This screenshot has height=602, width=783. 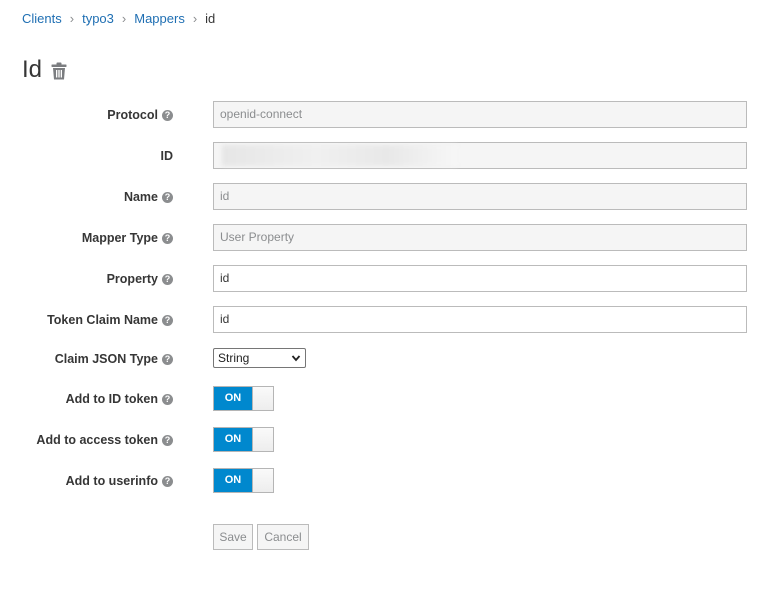 What do you see at coordinates (480, 114) in the screenshot?
I see `protocol-field: openid-connect` at bounding box center [480, 114].